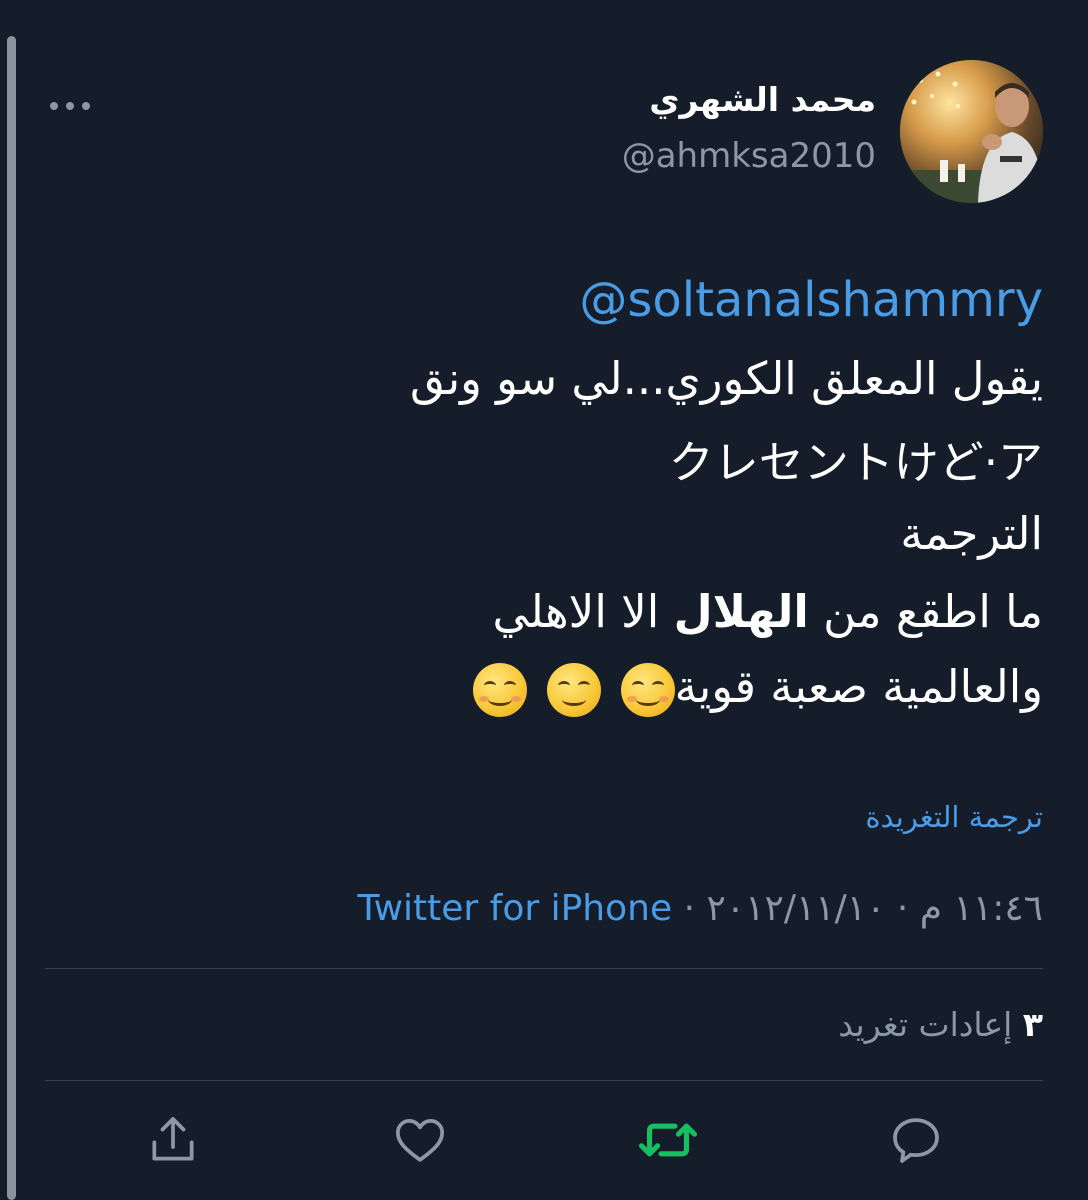 Image resolution: width=1088 pixels, height=1200 pixels. Describe the element at coordinates (647, 690) in the screenshot. I see `smiling-face-icon` at that location.